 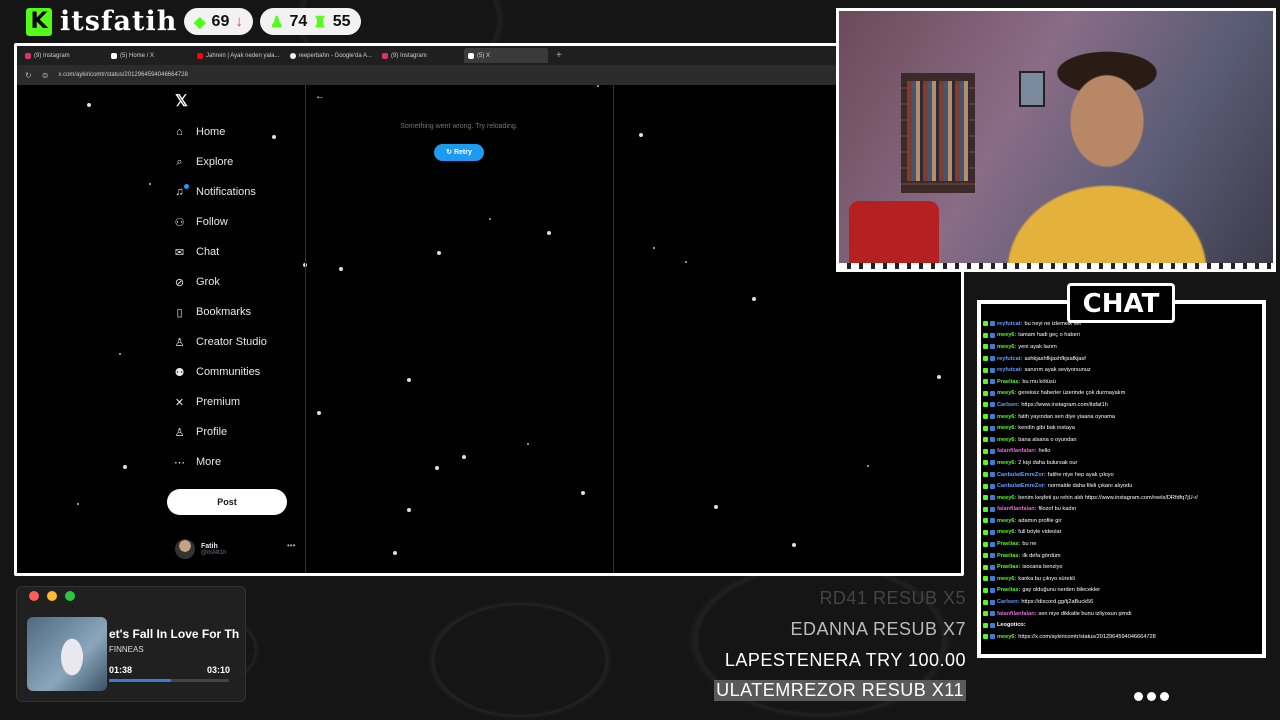 What do you see at coordinates (1046, 428) in the screenshot?
I see `chat-text: kendin gibi bak instaya` at bounding box center [1046, 428].